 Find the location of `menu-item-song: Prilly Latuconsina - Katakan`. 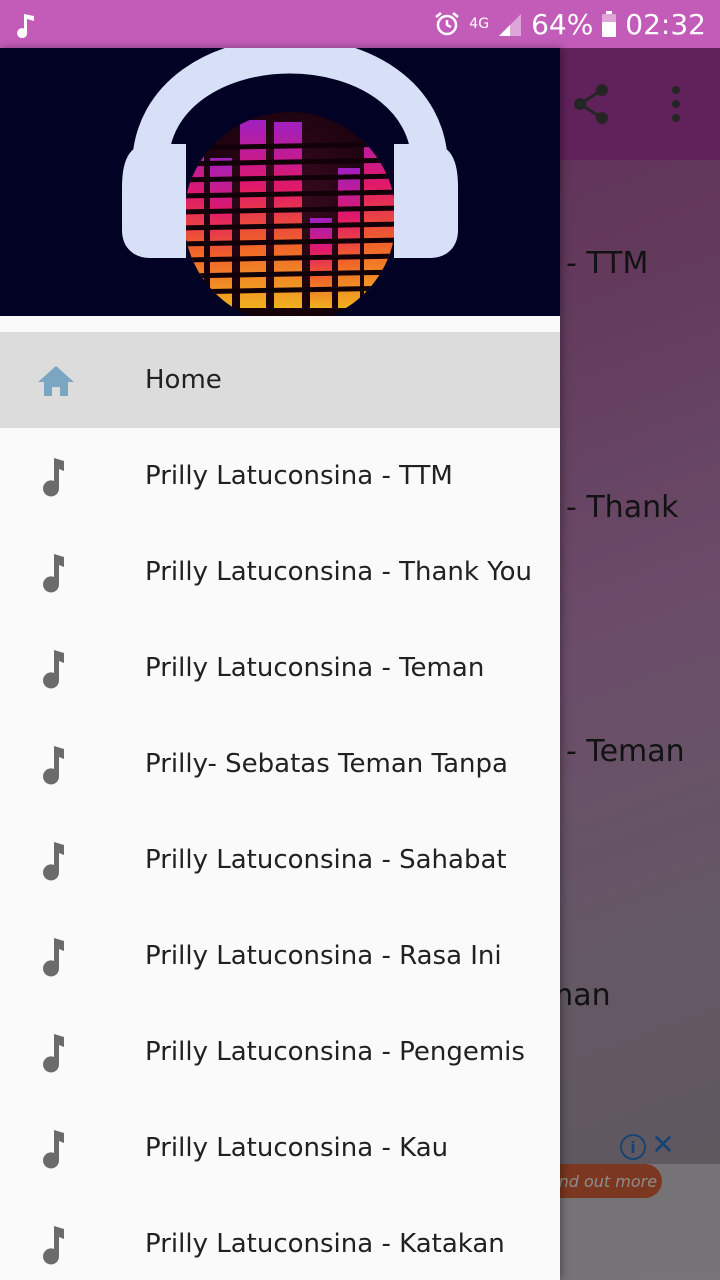

menu-item-song: Prilly Latuconsina - Katakan is located at coordinates (280, 1238).